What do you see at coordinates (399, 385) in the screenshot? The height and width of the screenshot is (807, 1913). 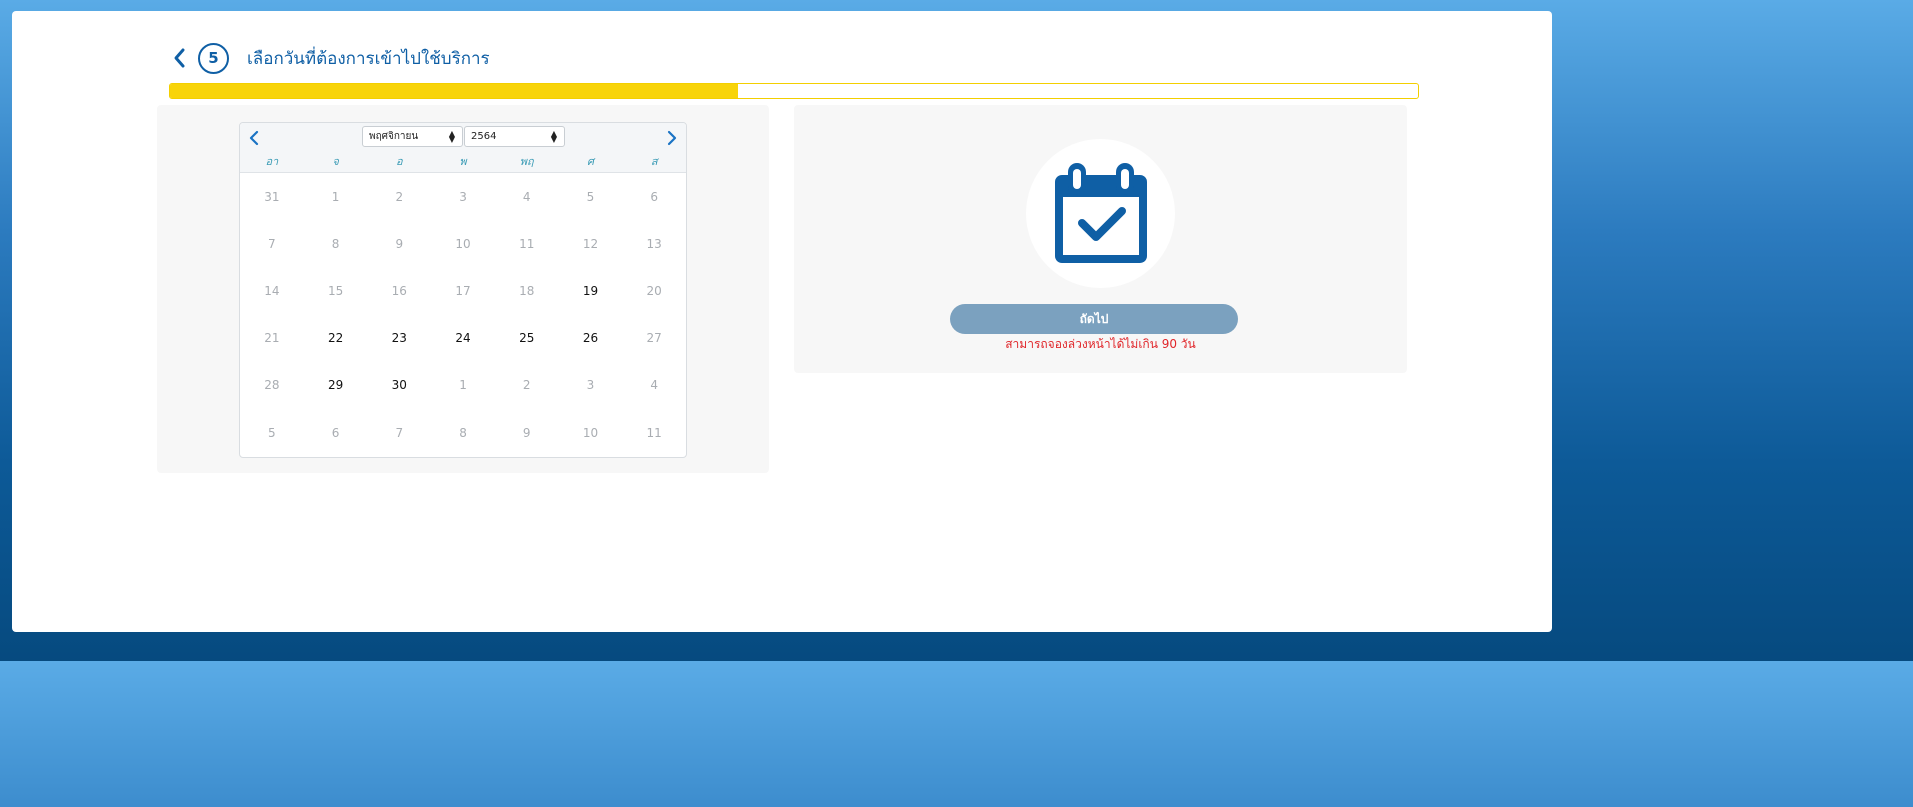 I see `calendar-day-available: 30` at bounding box center [399, 385].